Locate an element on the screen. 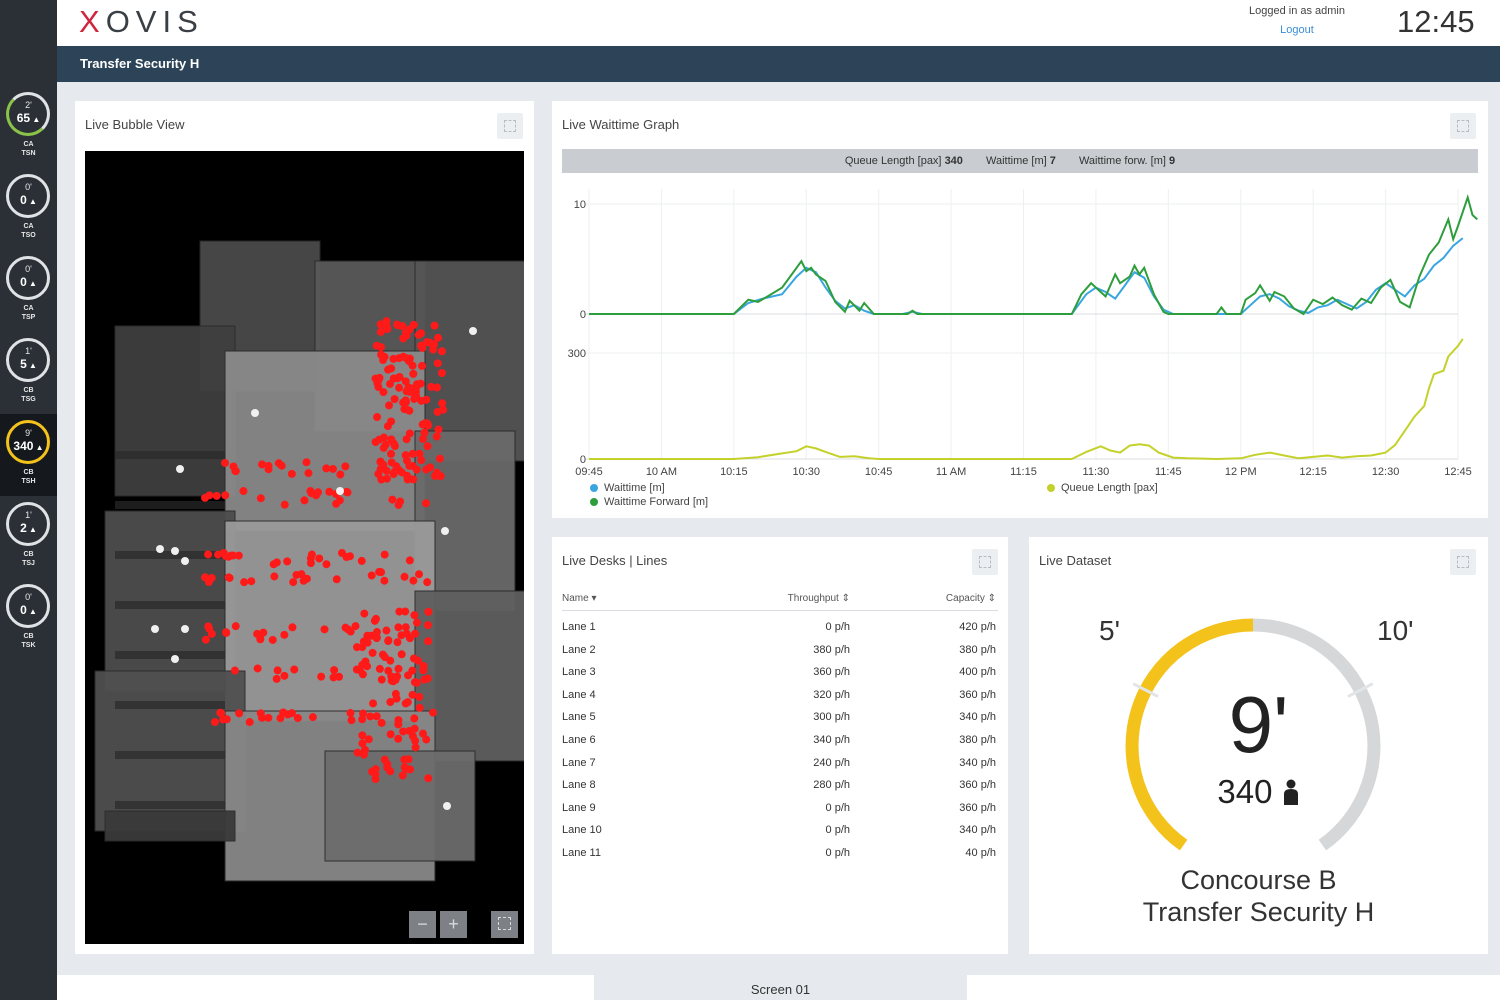 The width and height of the screenshot is (1500, 1000). legend-dot-waittime is located at coordinates (594, 488).